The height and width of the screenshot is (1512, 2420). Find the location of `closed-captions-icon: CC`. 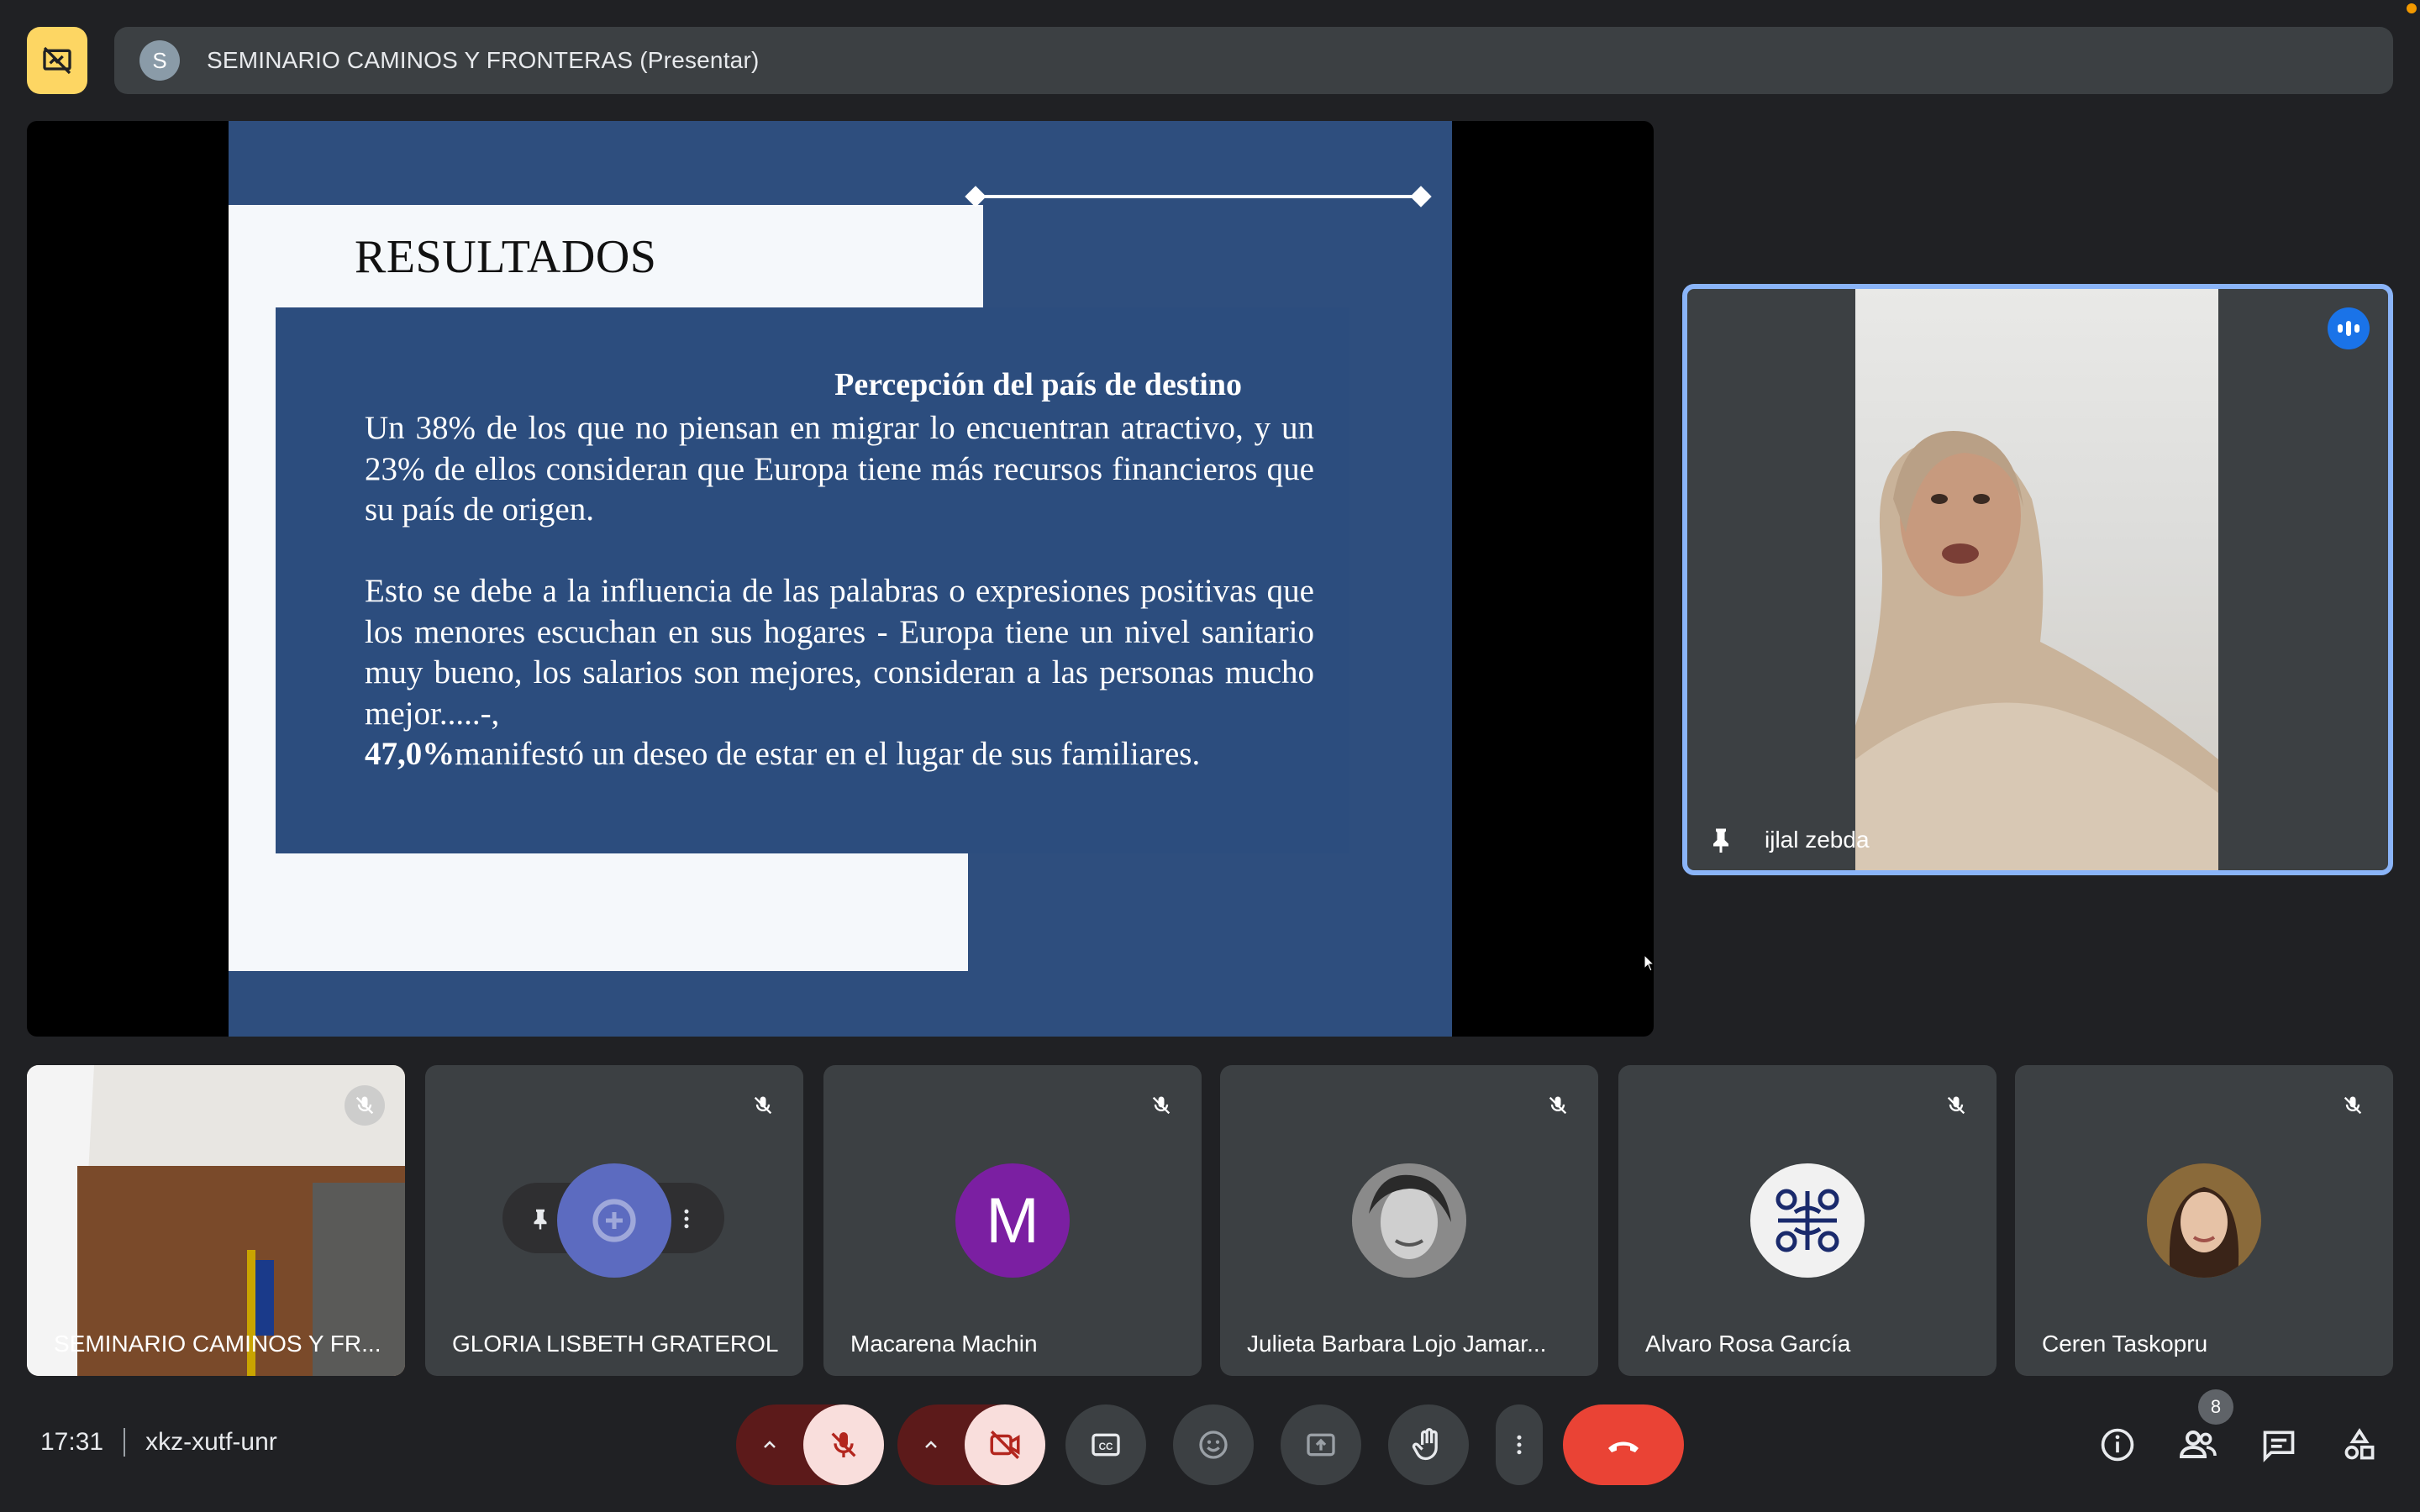

closed-captions-icon: CC is located at coordinates (1106, 1445).